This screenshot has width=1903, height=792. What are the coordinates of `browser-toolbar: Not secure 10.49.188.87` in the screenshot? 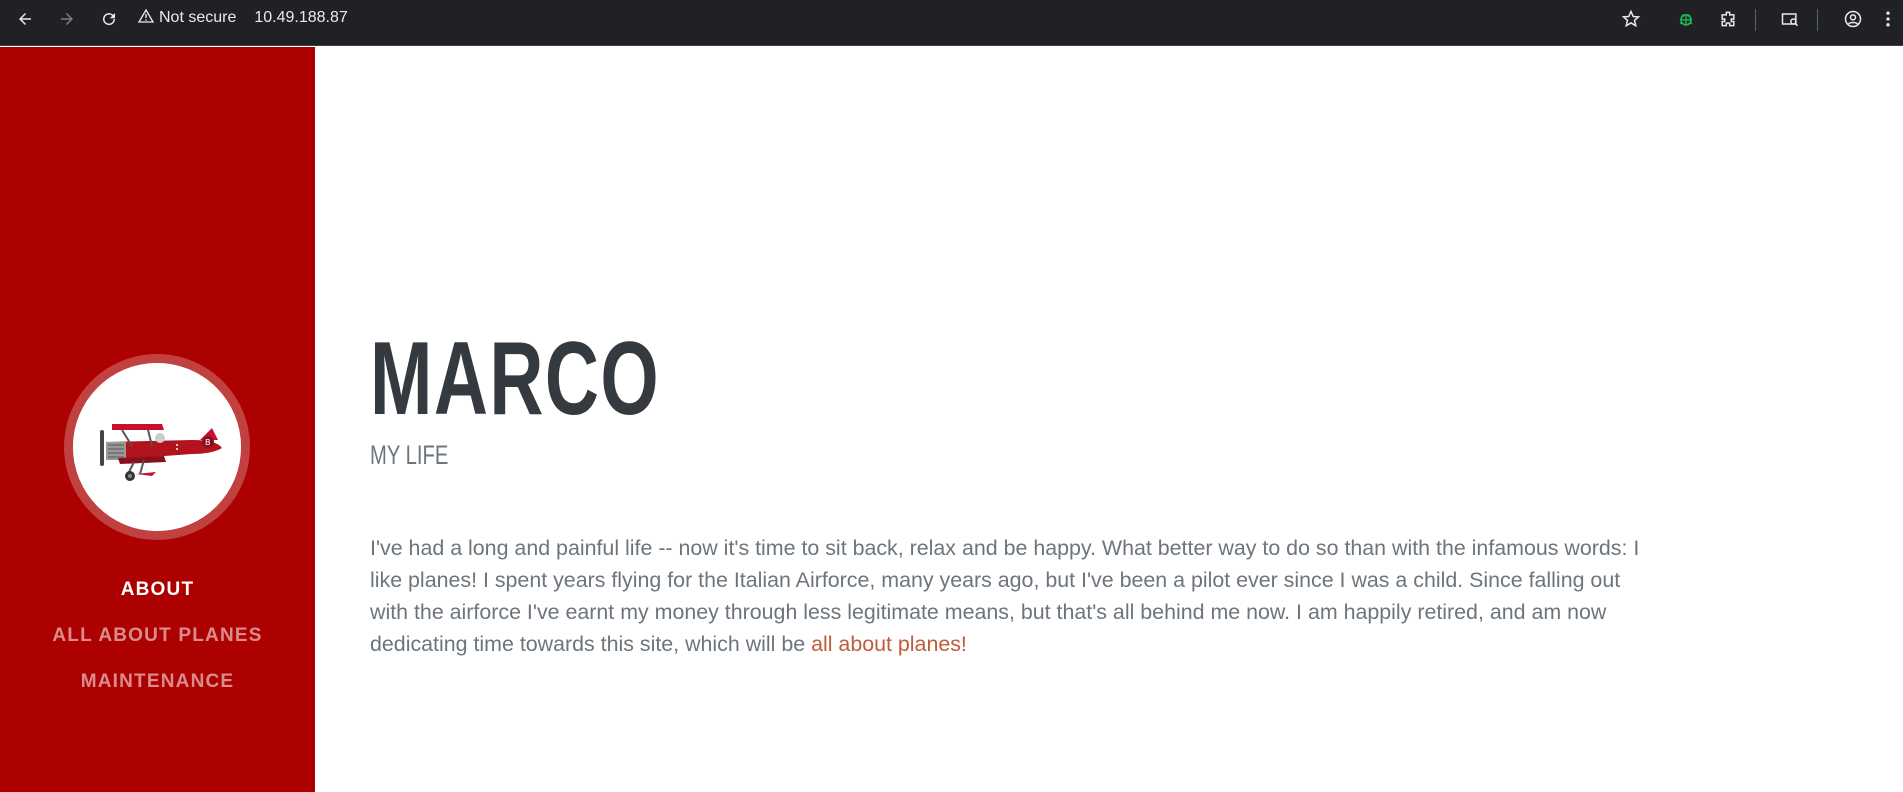 It's located at (951, 23).